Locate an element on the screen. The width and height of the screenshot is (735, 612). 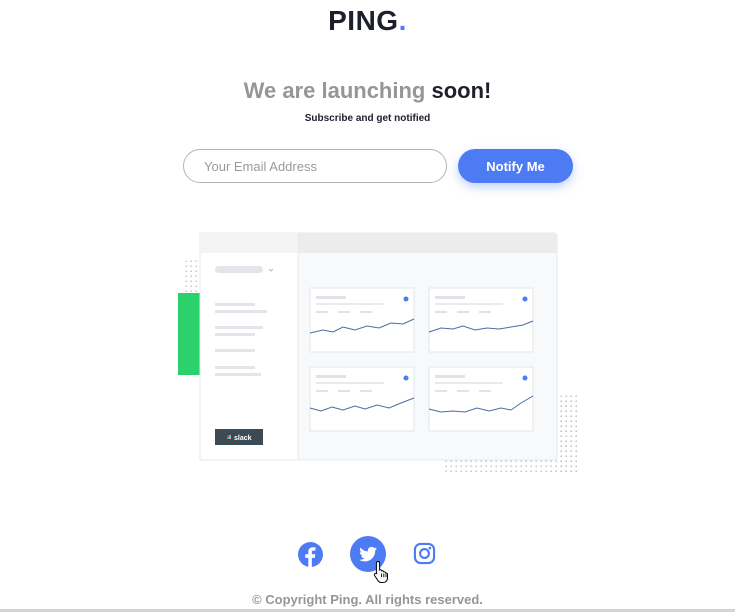
logo-text: PING is located at coordinates (363, 20).